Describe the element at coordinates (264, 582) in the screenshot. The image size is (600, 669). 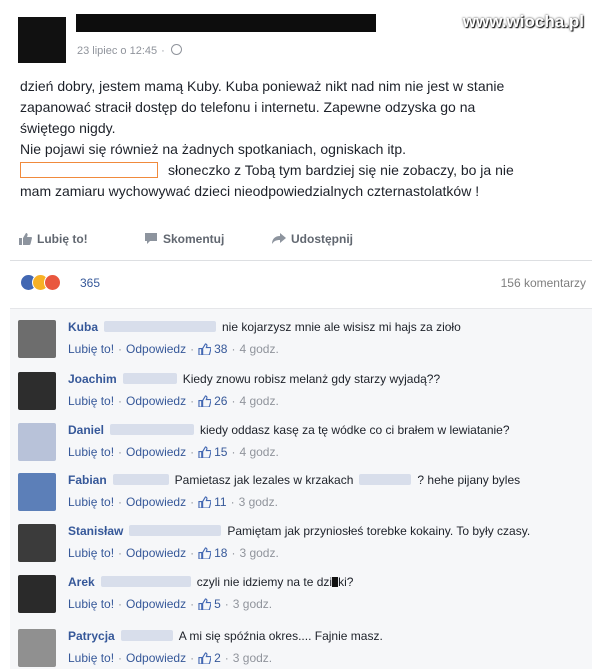
I see `comment-text: czyli nie idziemy na te dzi` at that location.